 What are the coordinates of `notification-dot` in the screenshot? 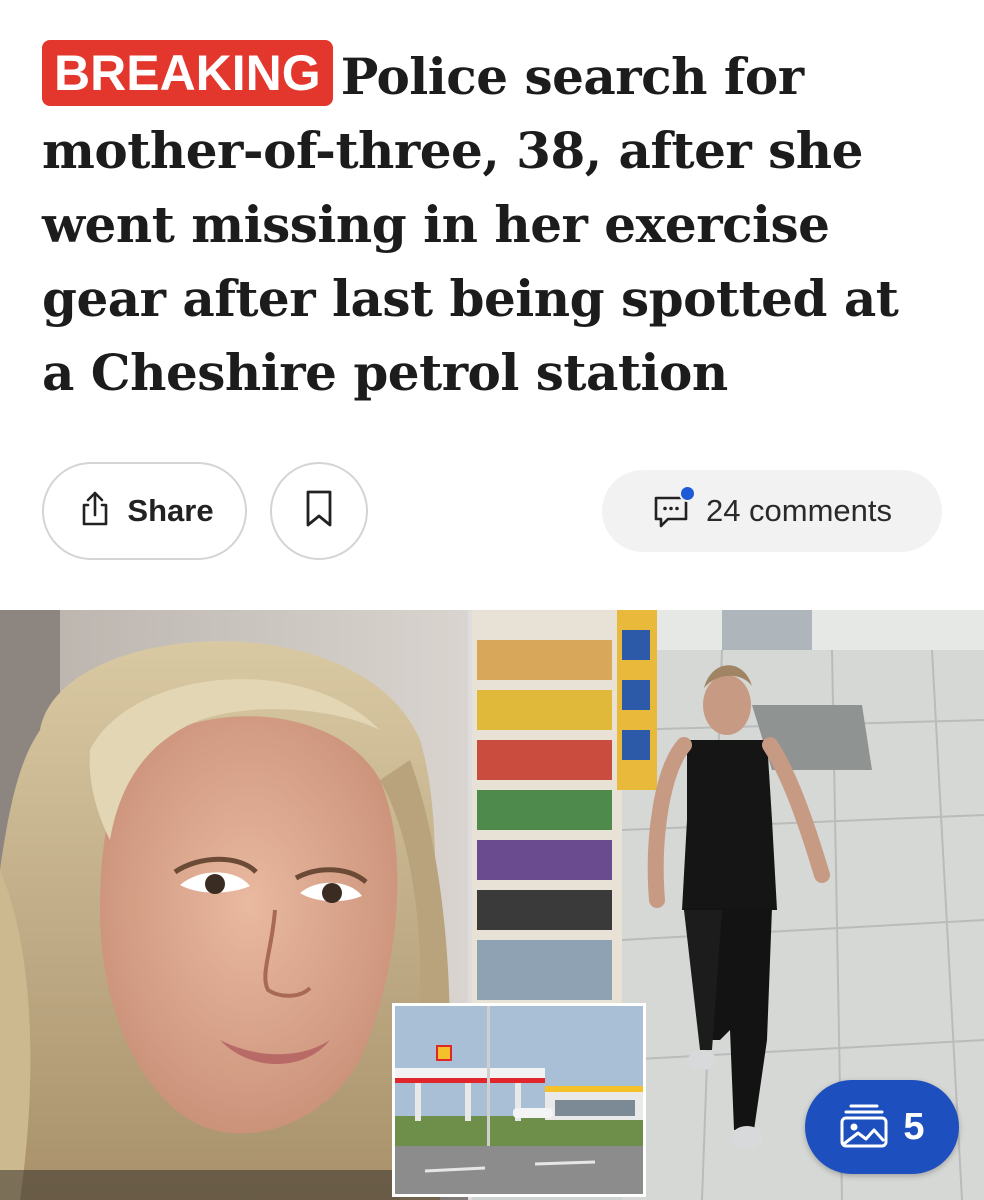 It's located at (687, 493).